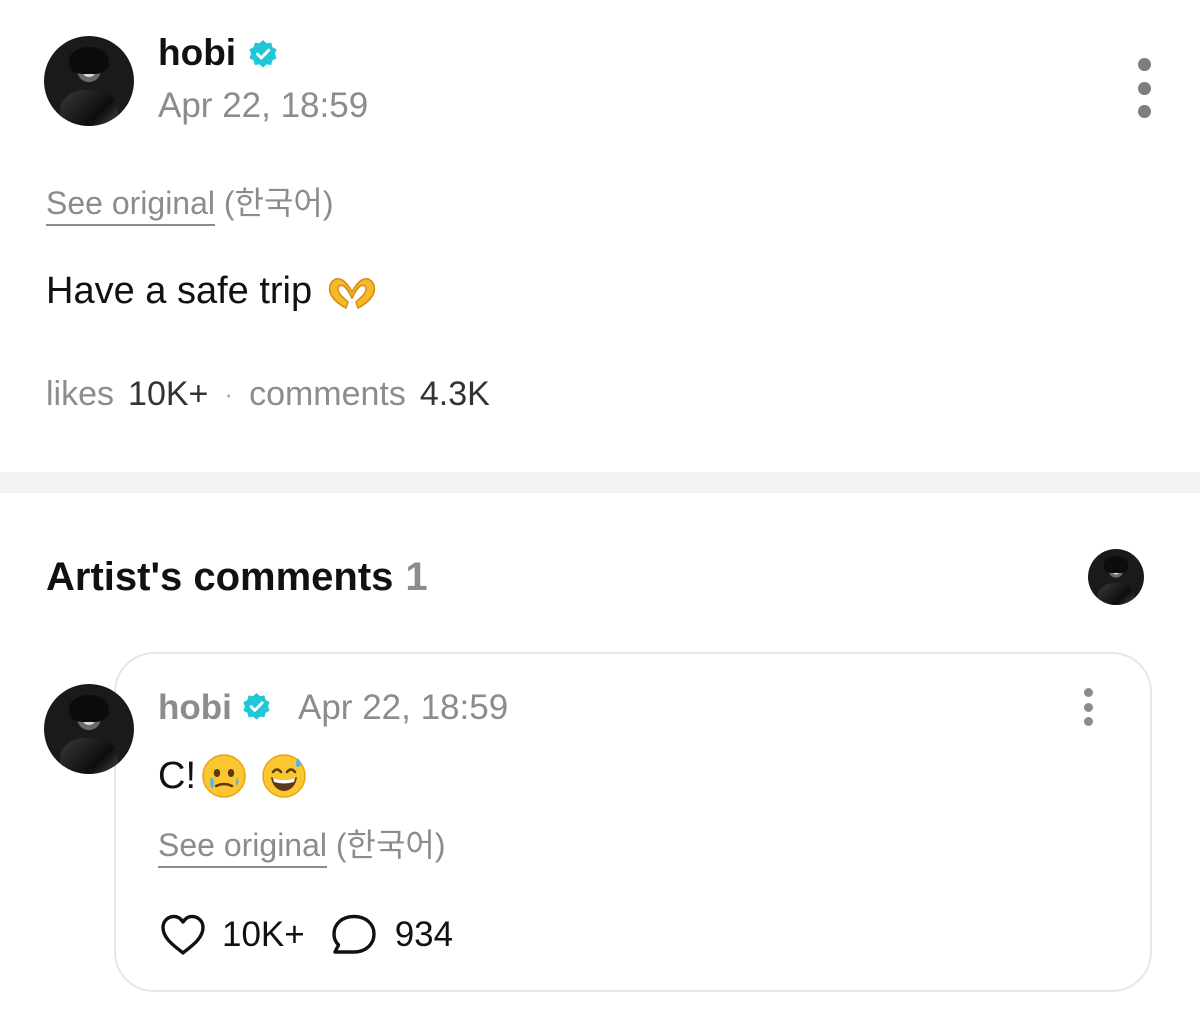 The height and width of the screenshot is (1016, 1200). What do you see at coordinates (1116, 577) in the screenshot?
I see `artist-filter-avatar` at bounding box center [1116, 577].